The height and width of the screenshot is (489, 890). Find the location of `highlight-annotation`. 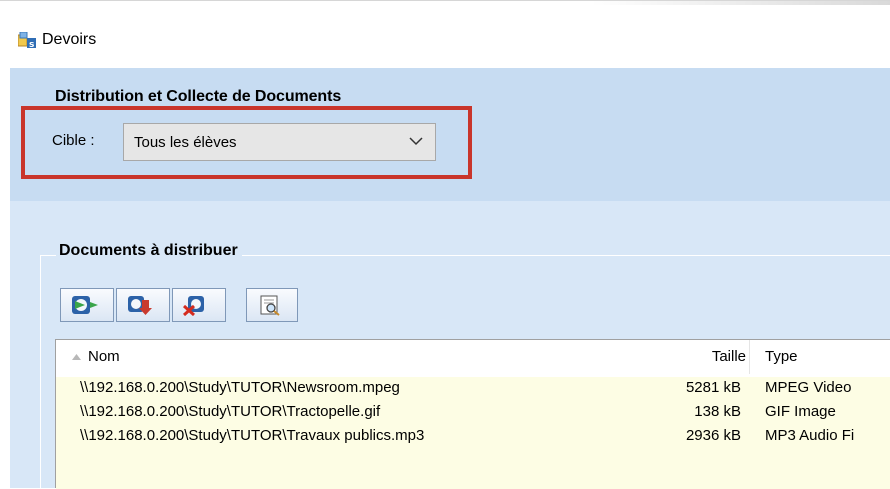

highlight-annotation is located at coordinates (246, 142).